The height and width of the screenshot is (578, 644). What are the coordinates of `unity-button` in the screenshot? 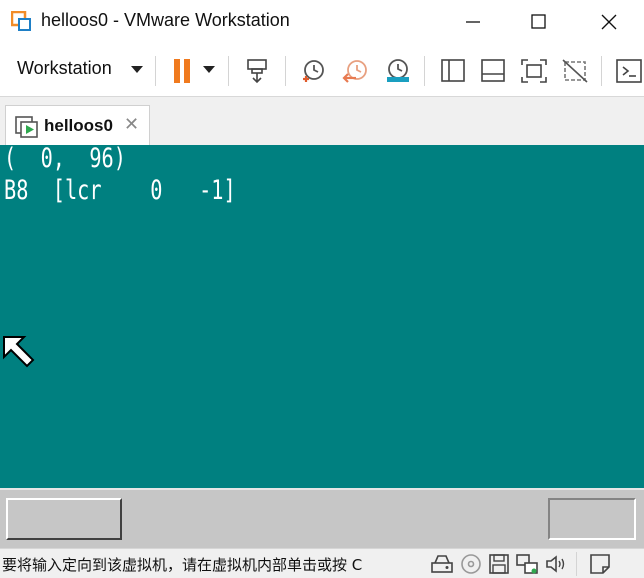 It's located at (574, 70).